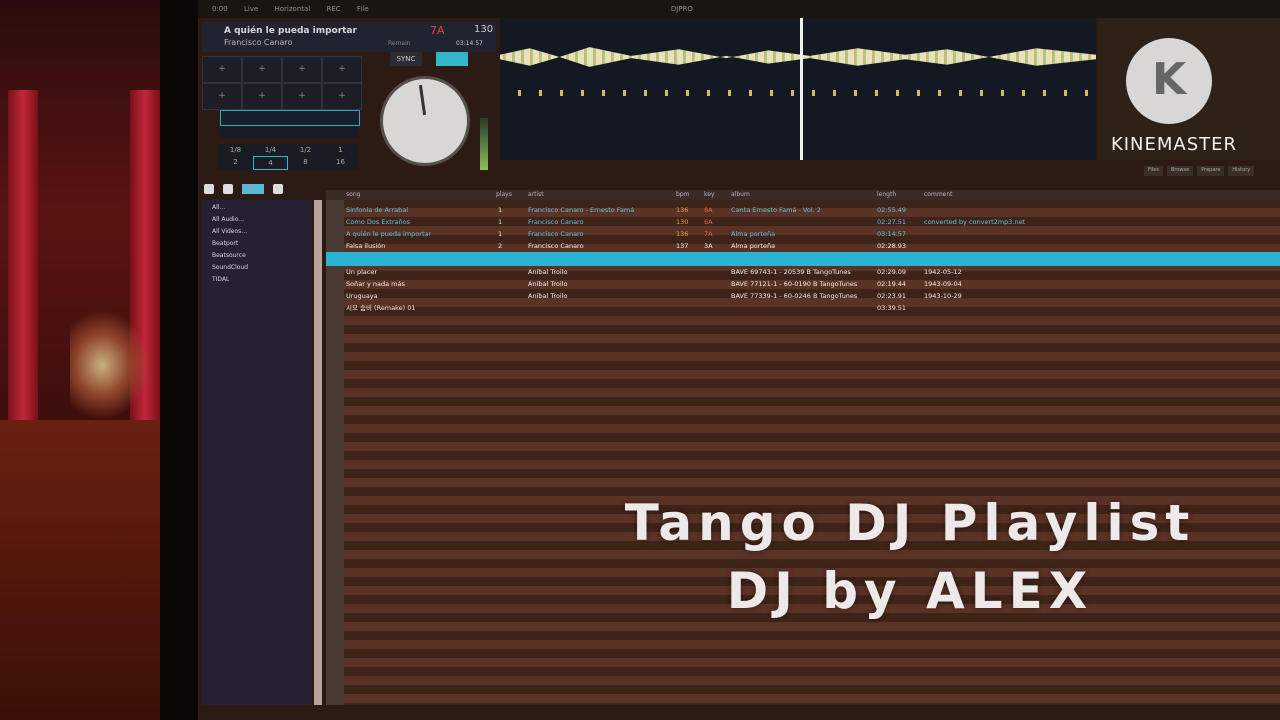 The width and height of the screenshot is (1280, 720). What do you see at coordinates (270, 163) in the screenshot?
I see `loop-button-selected: 4` at bounding box center [270, 163].